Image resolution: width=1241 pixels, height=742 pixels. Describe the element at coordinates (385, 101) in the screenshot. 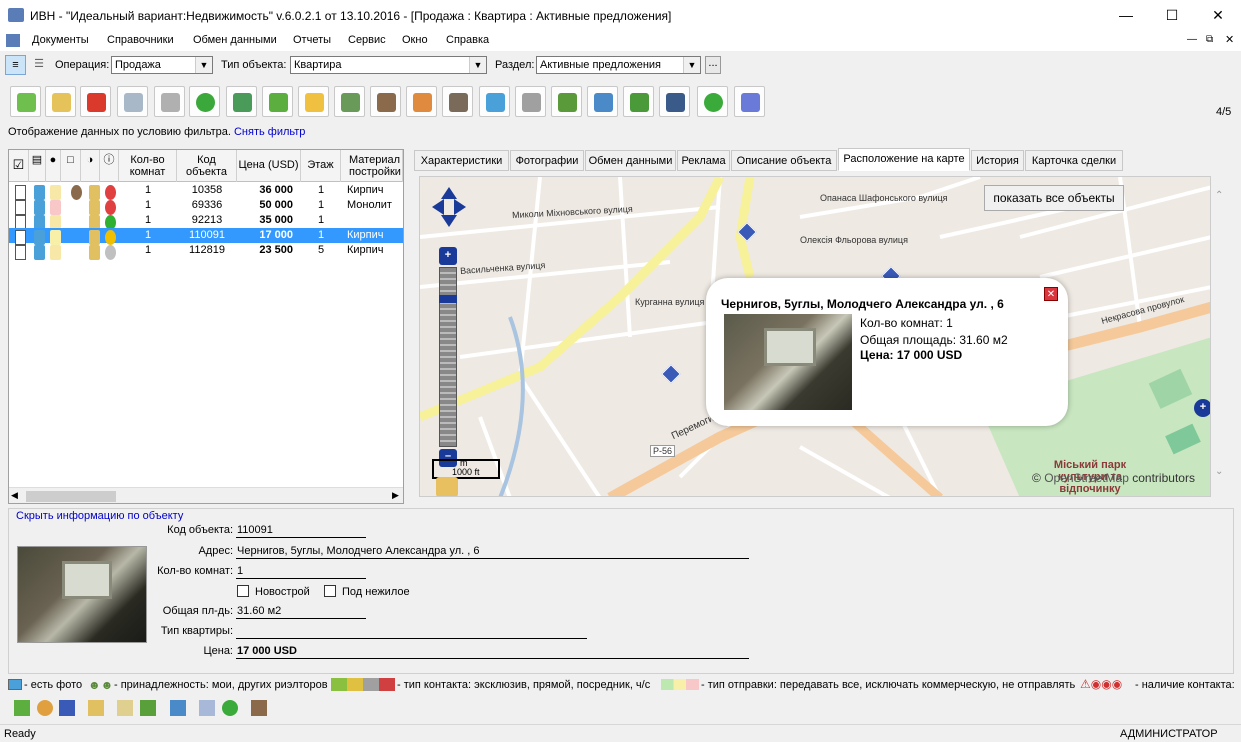

I see `agent-button` at that location.